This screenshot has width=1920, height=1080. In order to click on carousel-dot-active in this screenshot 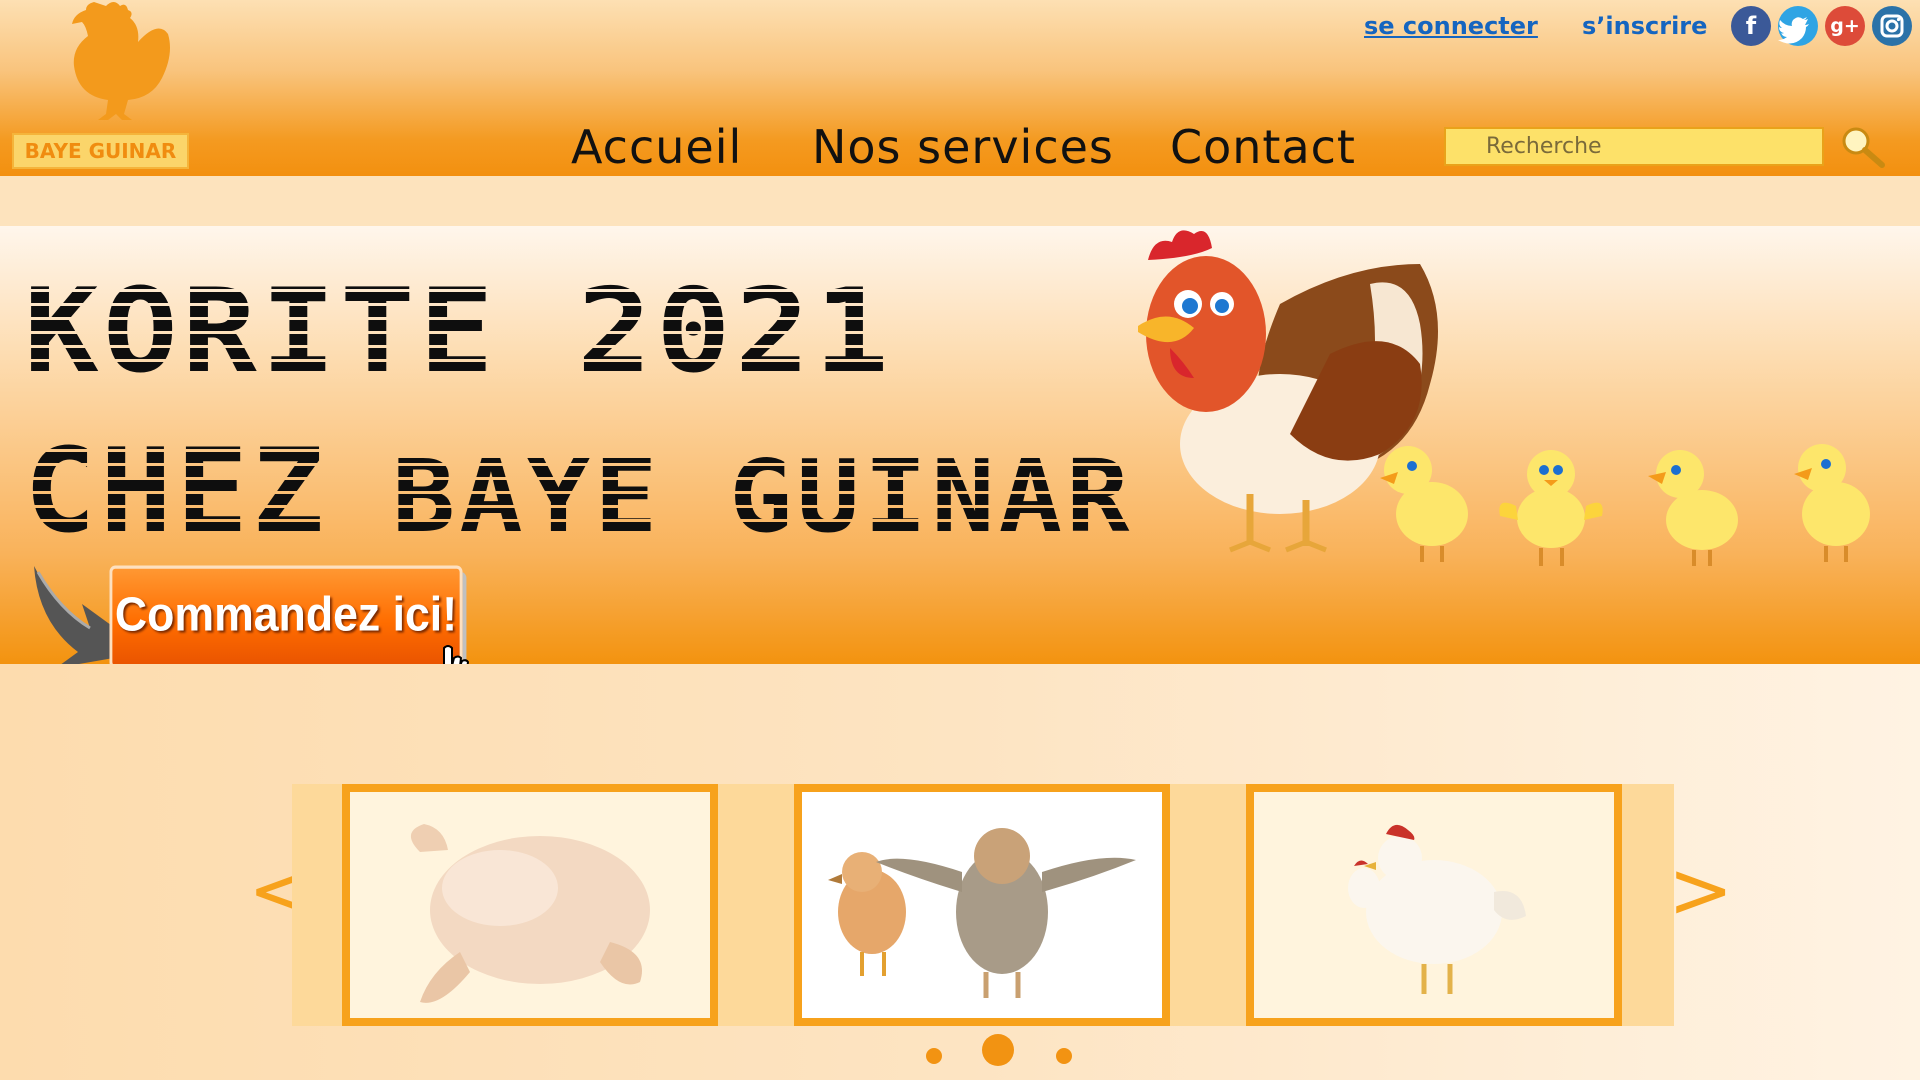, I will do `click(998, 1050)`.